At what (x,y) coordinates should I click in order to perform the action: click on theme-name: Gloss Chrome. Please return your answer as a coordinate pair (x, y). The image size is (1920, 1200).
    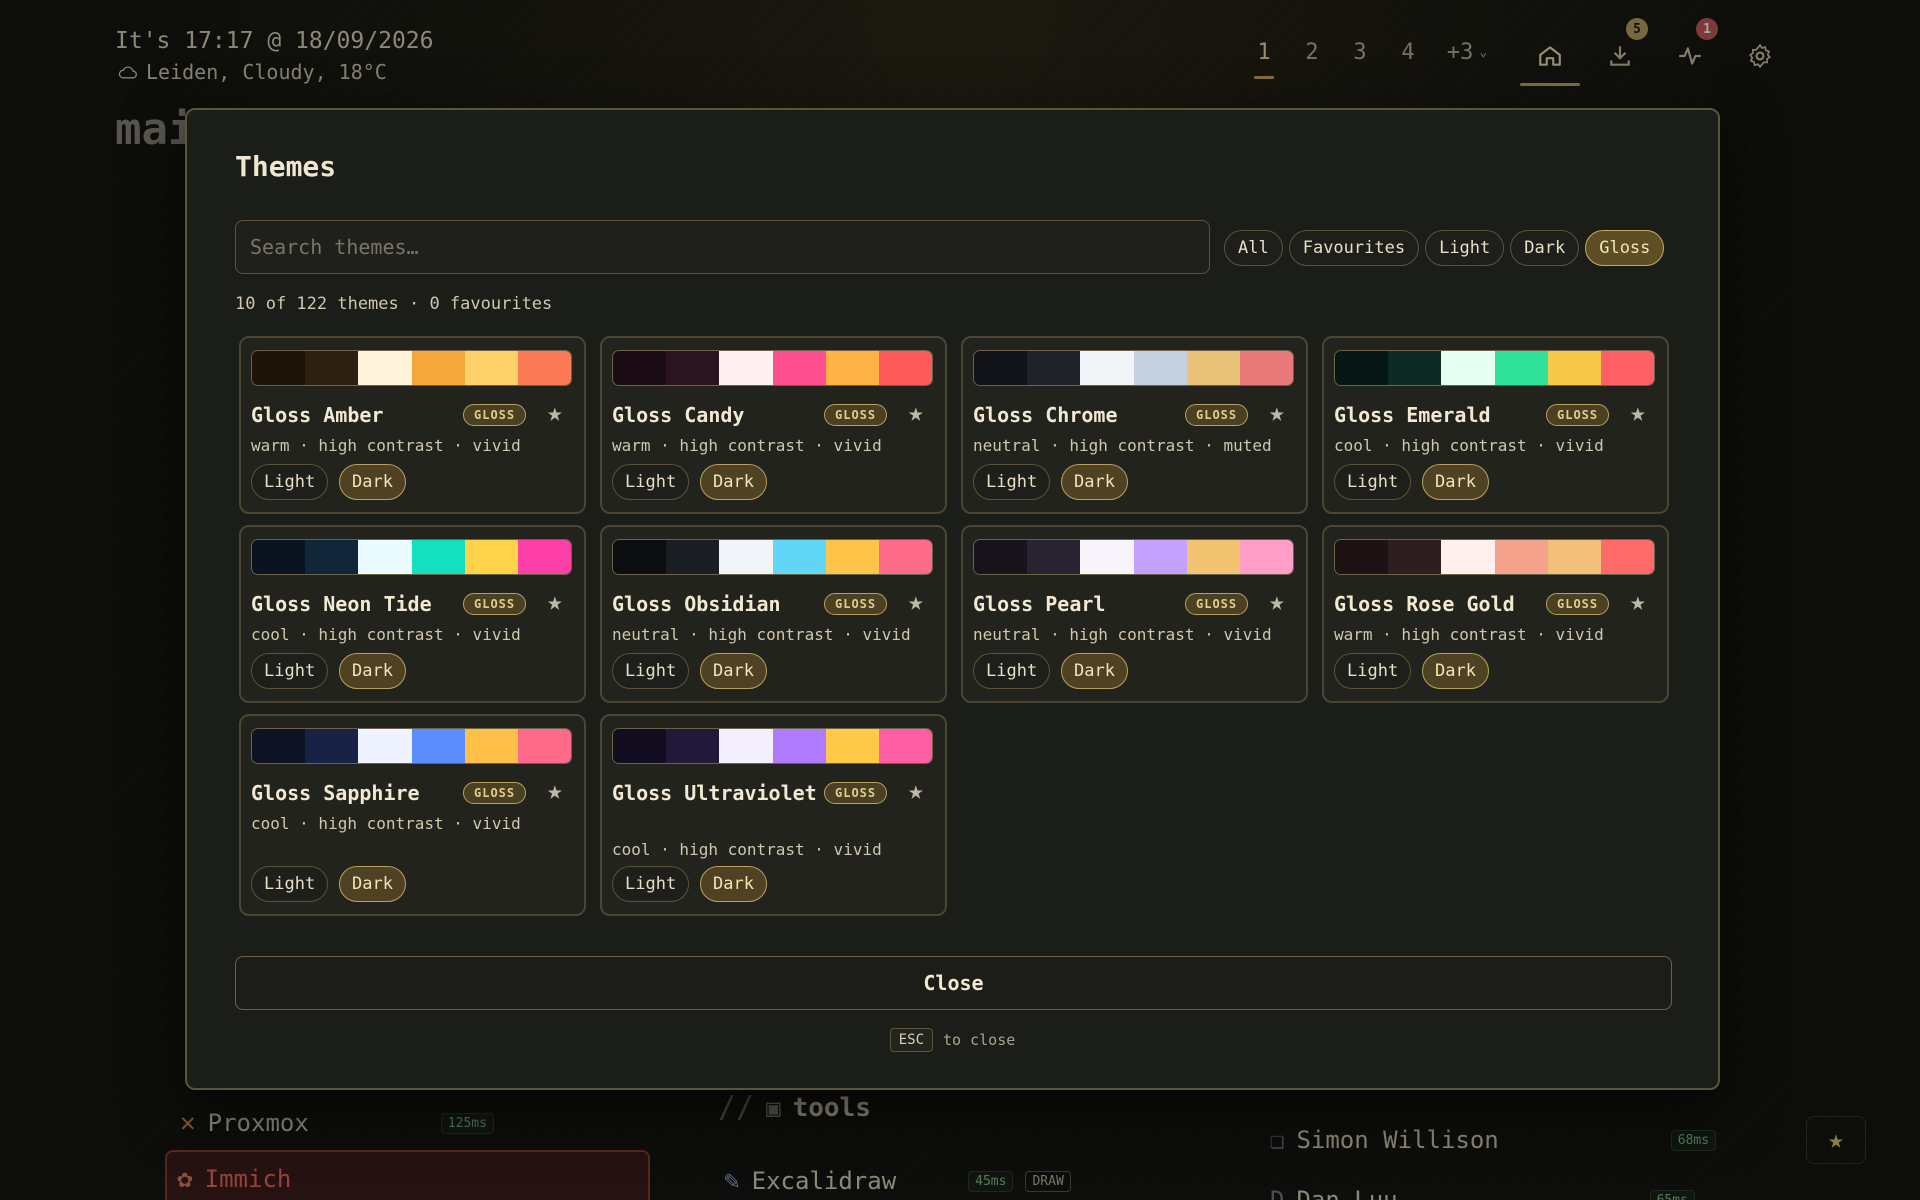
    Looking at the image, I should click on (1045, 415).